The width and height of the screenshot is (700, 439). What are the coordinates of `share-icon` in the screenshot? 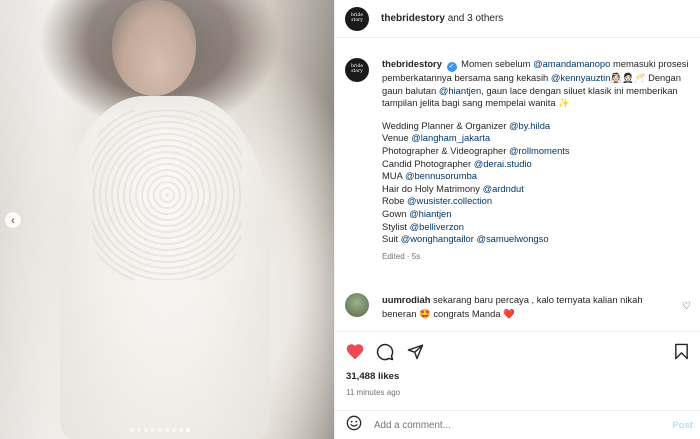 It's located at (415, 352).